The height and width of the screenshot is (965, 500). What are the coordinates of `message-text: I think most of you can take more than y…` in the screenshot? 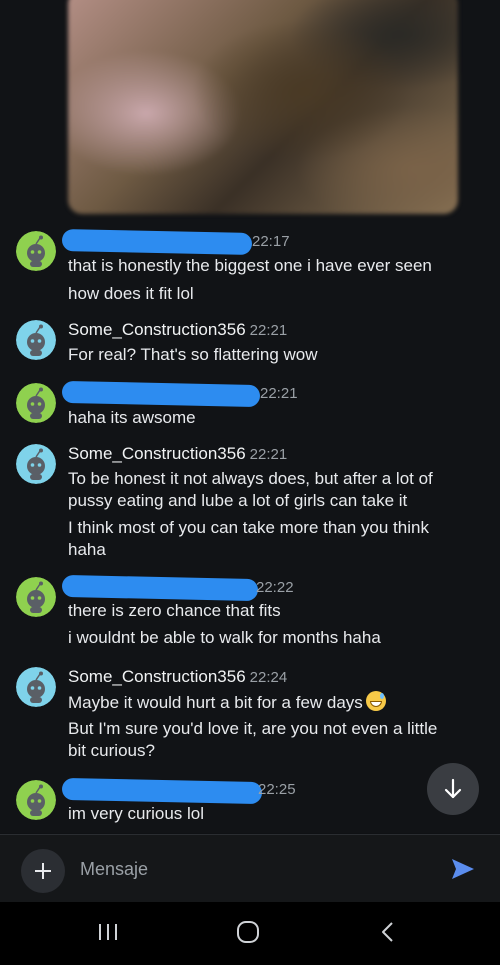 It's located at (248, 527).